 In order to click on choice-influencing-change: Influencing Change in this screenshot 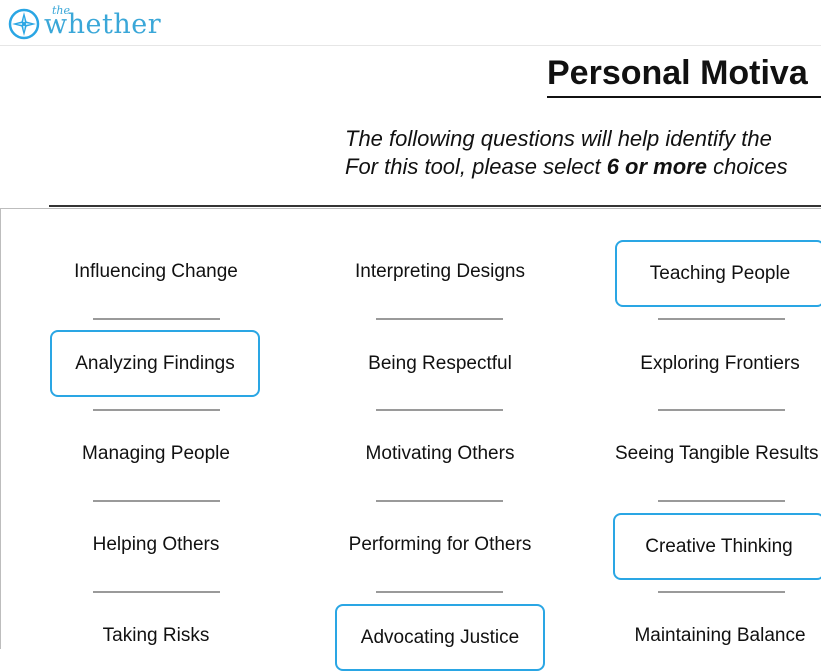, I will do `click(156, 271)`.